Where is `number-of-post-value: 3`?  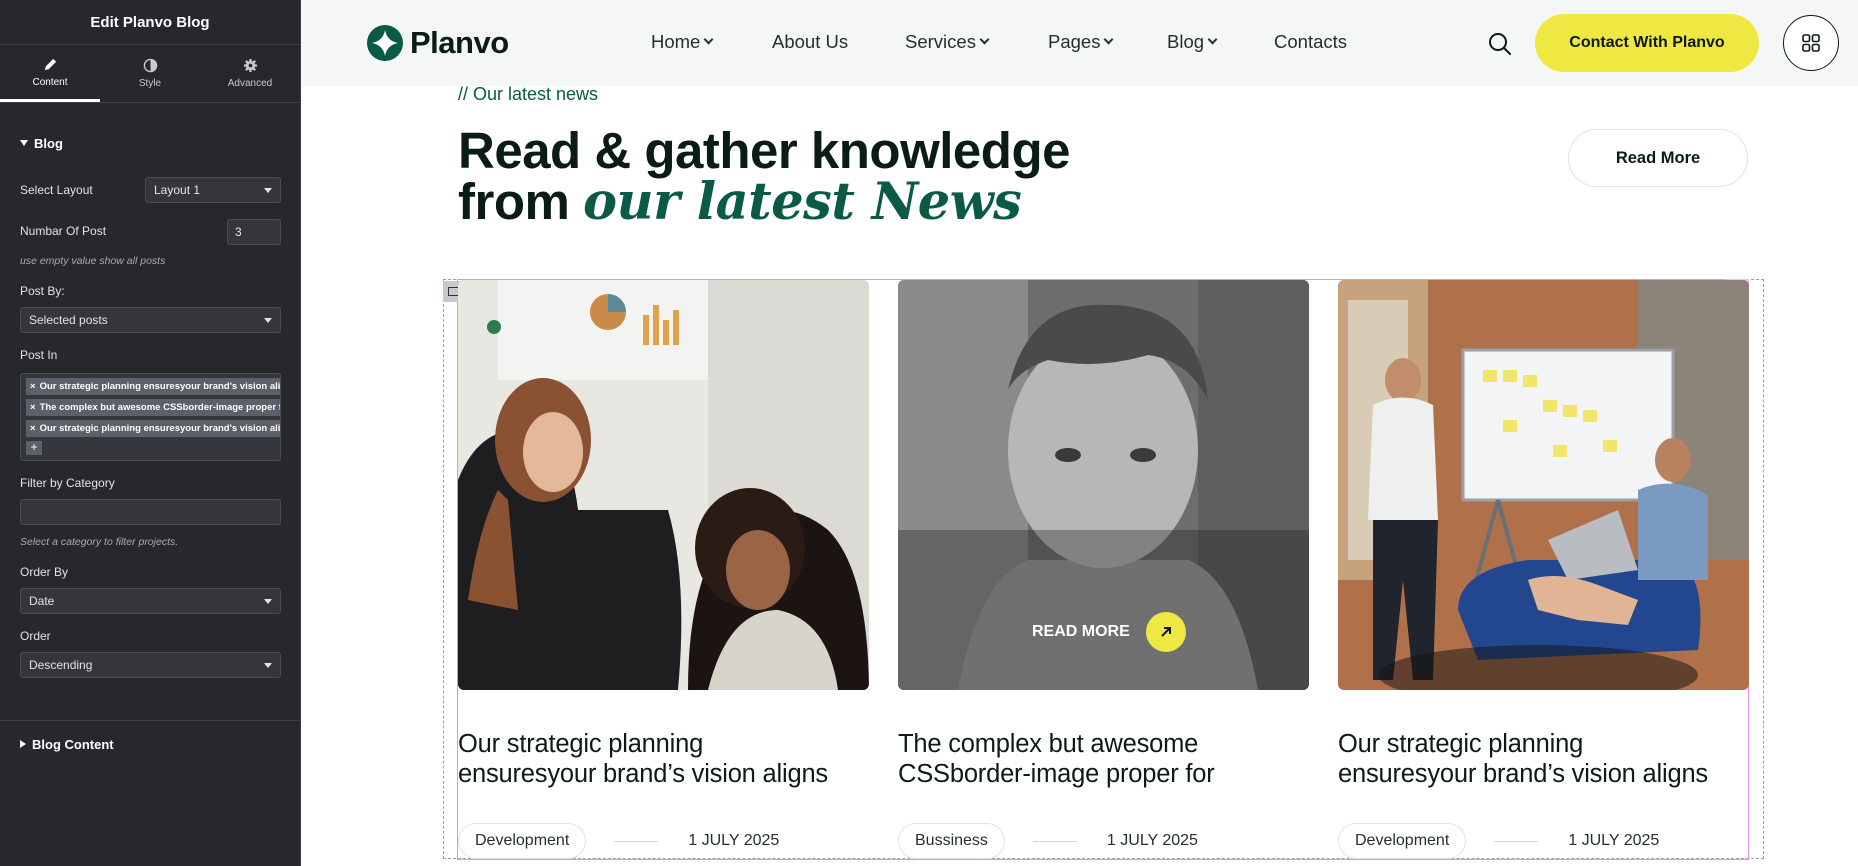
number-of-post-value: 3 is located at coordinates (238, 232).